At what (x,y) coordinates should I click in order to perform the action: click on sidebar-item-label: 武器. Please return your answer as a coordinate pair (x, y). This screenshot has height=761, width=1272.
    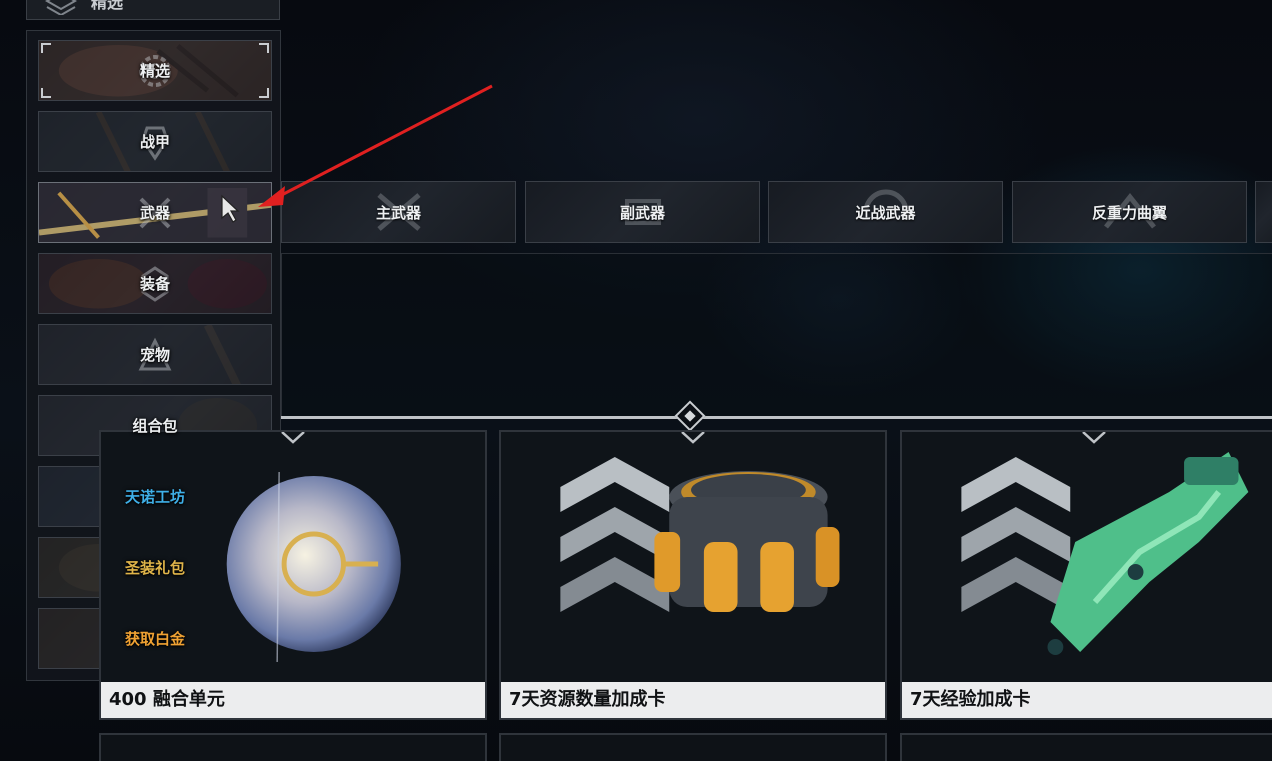
    Looking at the image, I should click on (154, 213).